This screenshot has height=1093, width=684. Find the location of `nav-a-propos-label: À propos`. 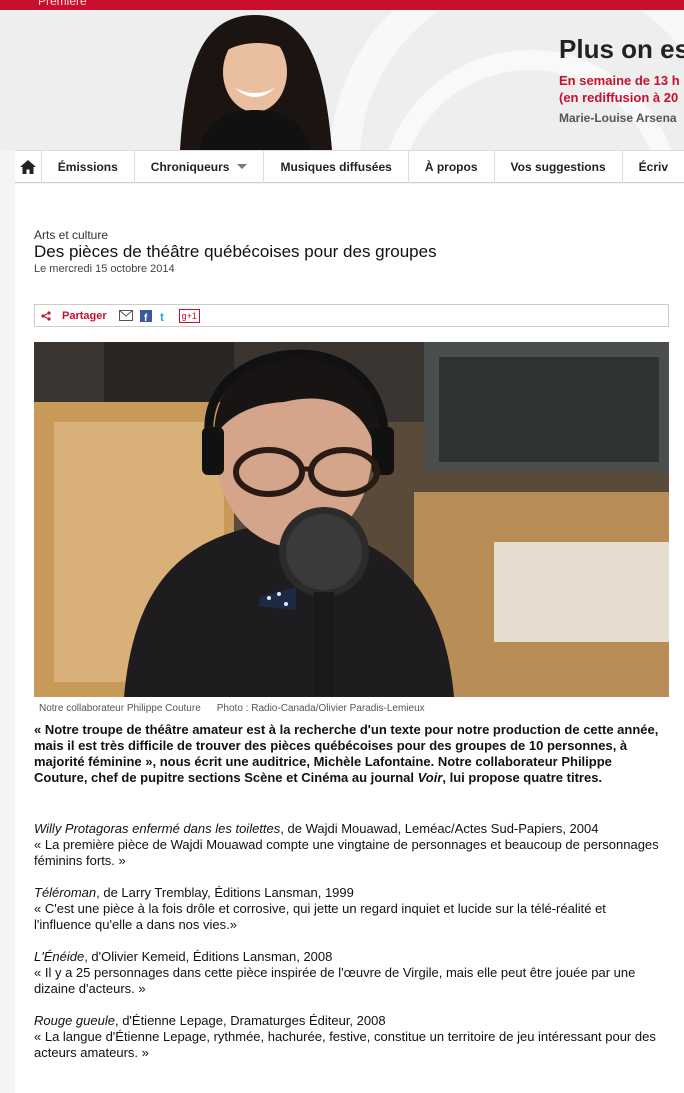

nav-a-propos-label: À propos is located at coordinates (451, 166).